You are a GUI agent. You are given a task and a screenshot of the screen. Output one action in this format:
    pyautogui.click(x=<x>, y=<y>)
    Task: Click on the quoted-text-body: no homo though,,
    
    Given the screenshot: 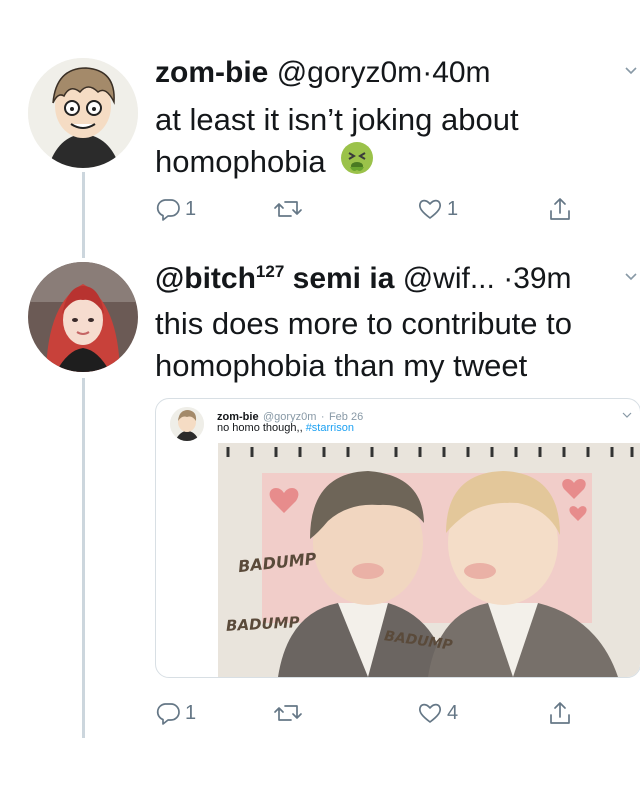 What is the action you would take?
    pyautogui.click(x=260, y=428)
    